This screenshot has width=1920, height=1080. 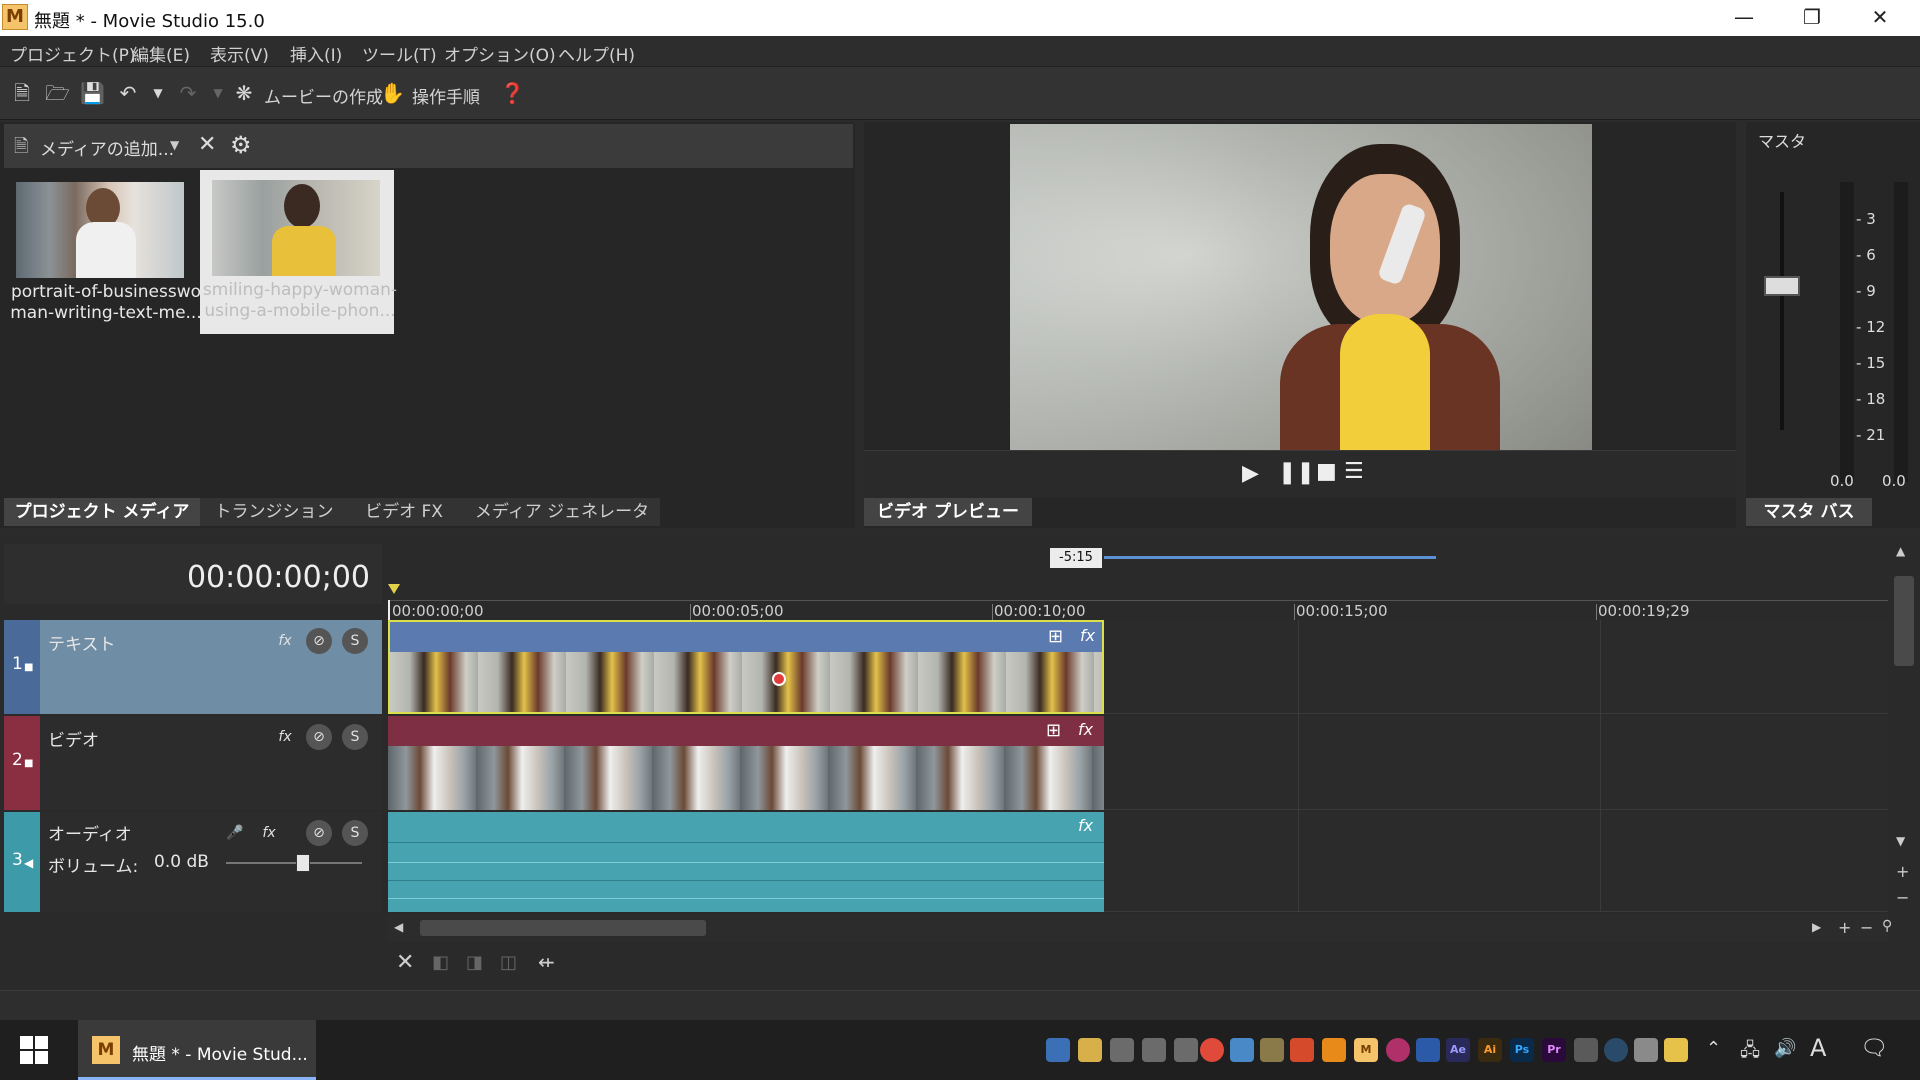 What do you see at coordinates (73, 53) in the screenshot?
I see `menu-project: プロジェクト(P)` at bounding box center [73, 53].